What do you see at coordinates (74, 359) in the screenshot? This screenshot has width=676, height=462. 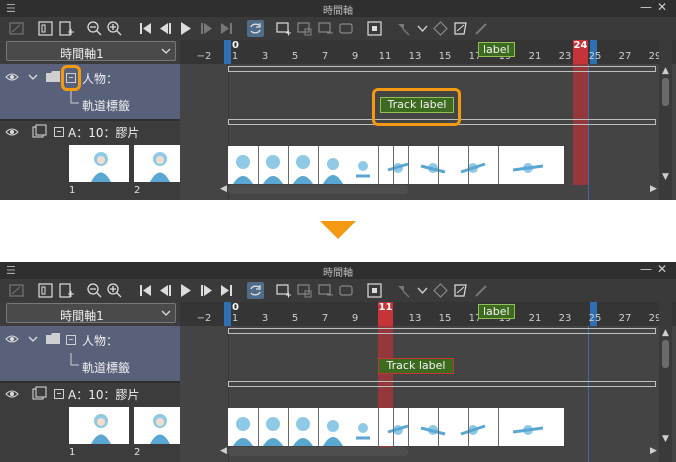 I see `tree-connector` at bounding box center [74, 359].